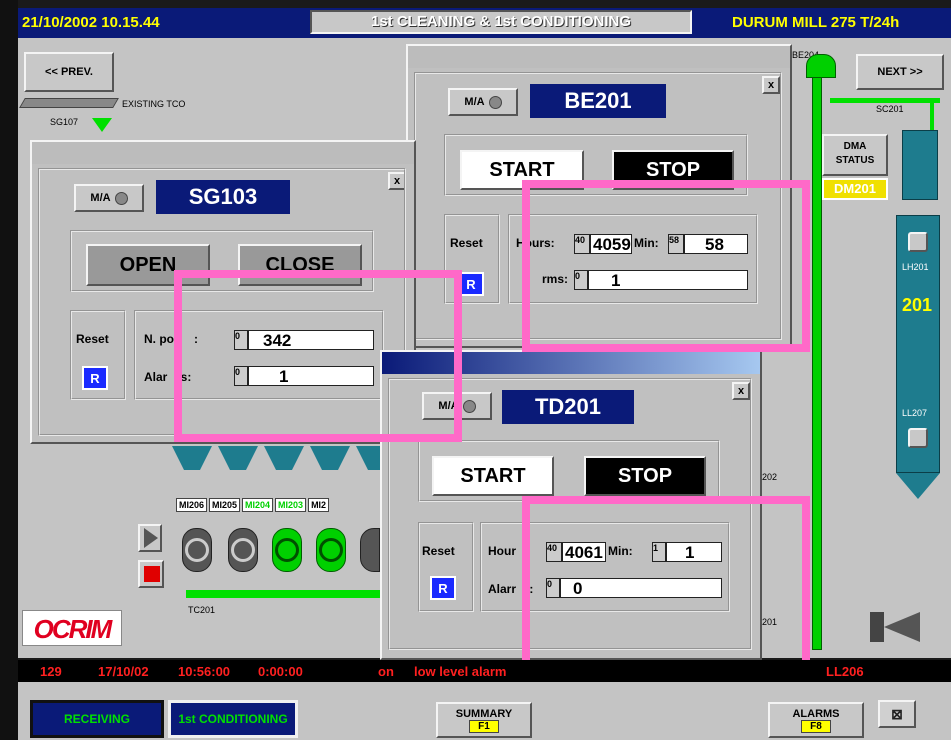  Describe the element at coordinates (845, 671) in the screenshot. I see `alarm-tag: LL206` at that location.